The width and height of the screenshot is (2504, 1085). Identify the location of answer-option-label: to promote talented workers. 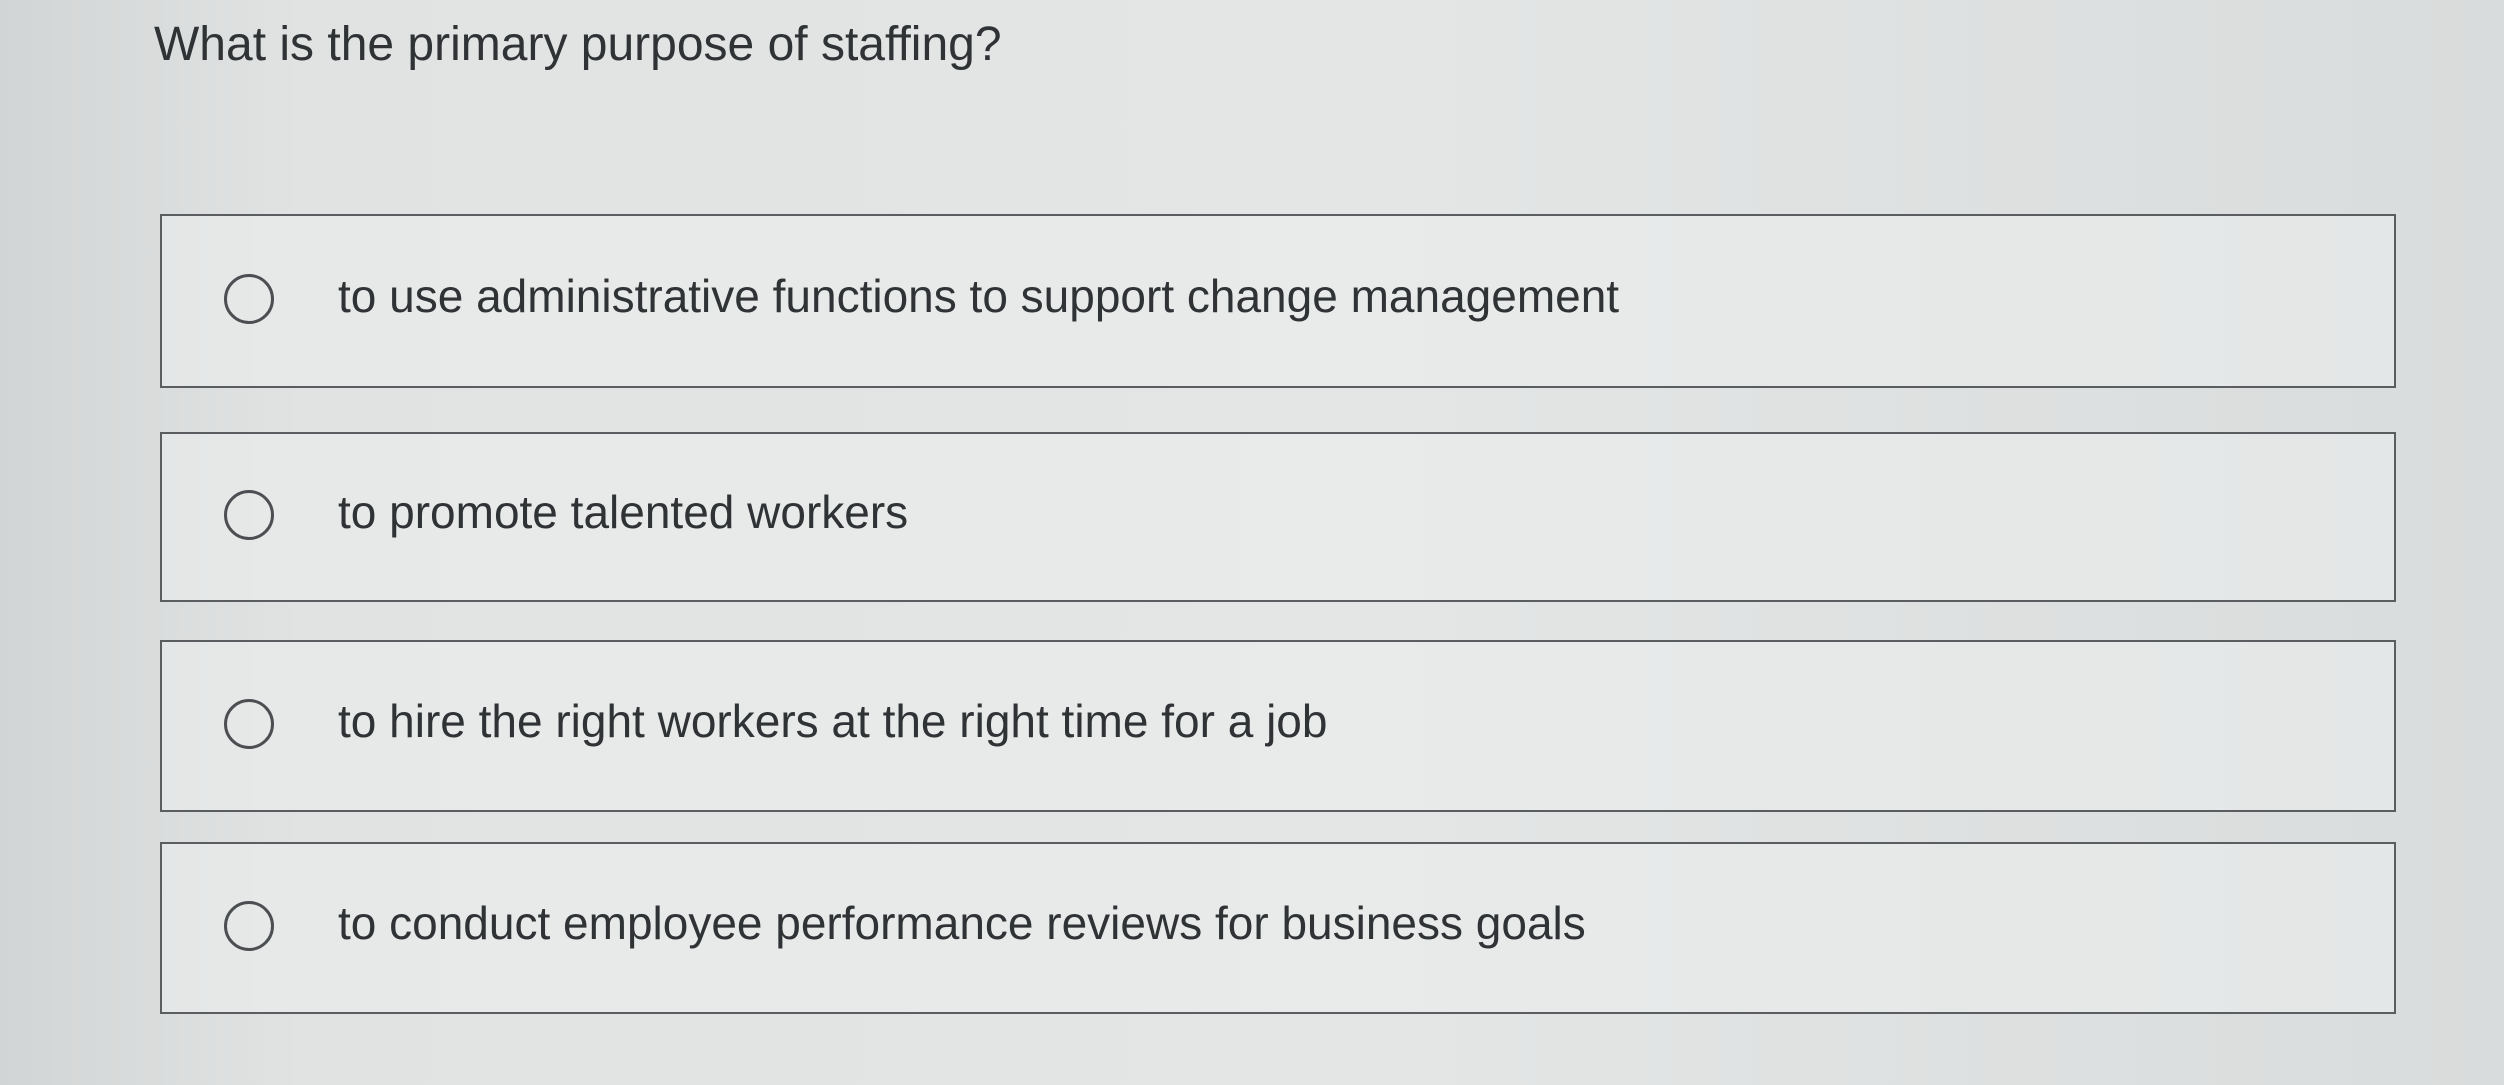
(623, 512).